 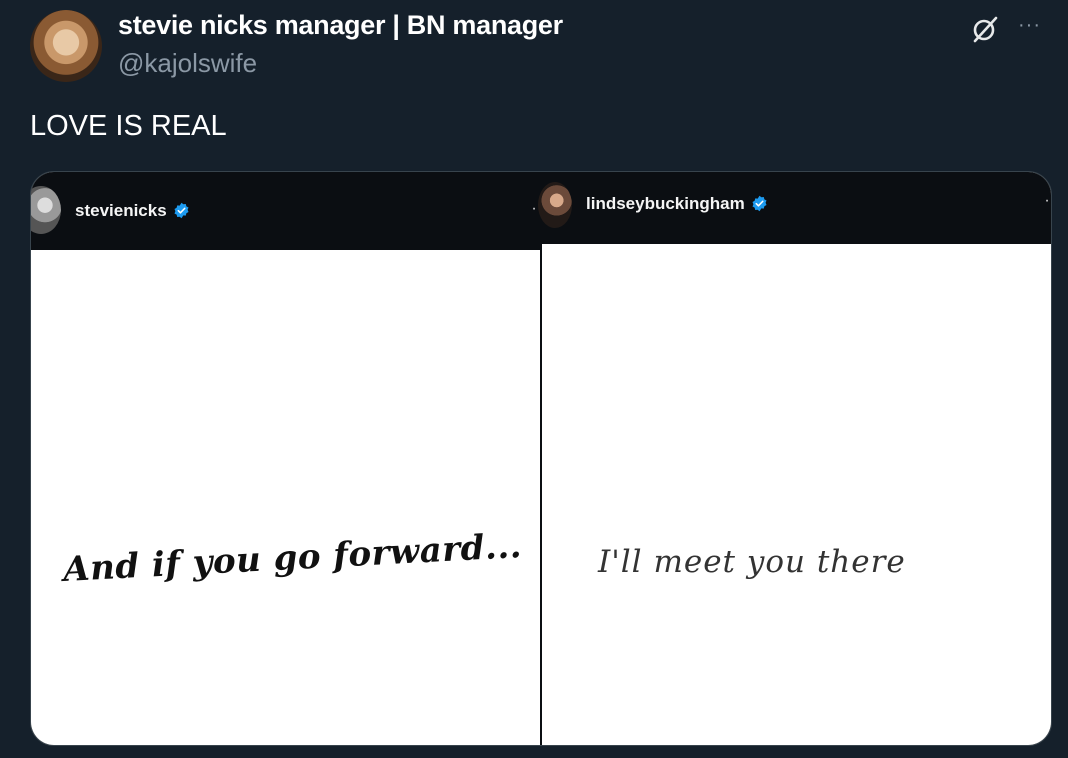 I want to click on ig-header-left: stevienicks ··, so click(x=287, y=211).